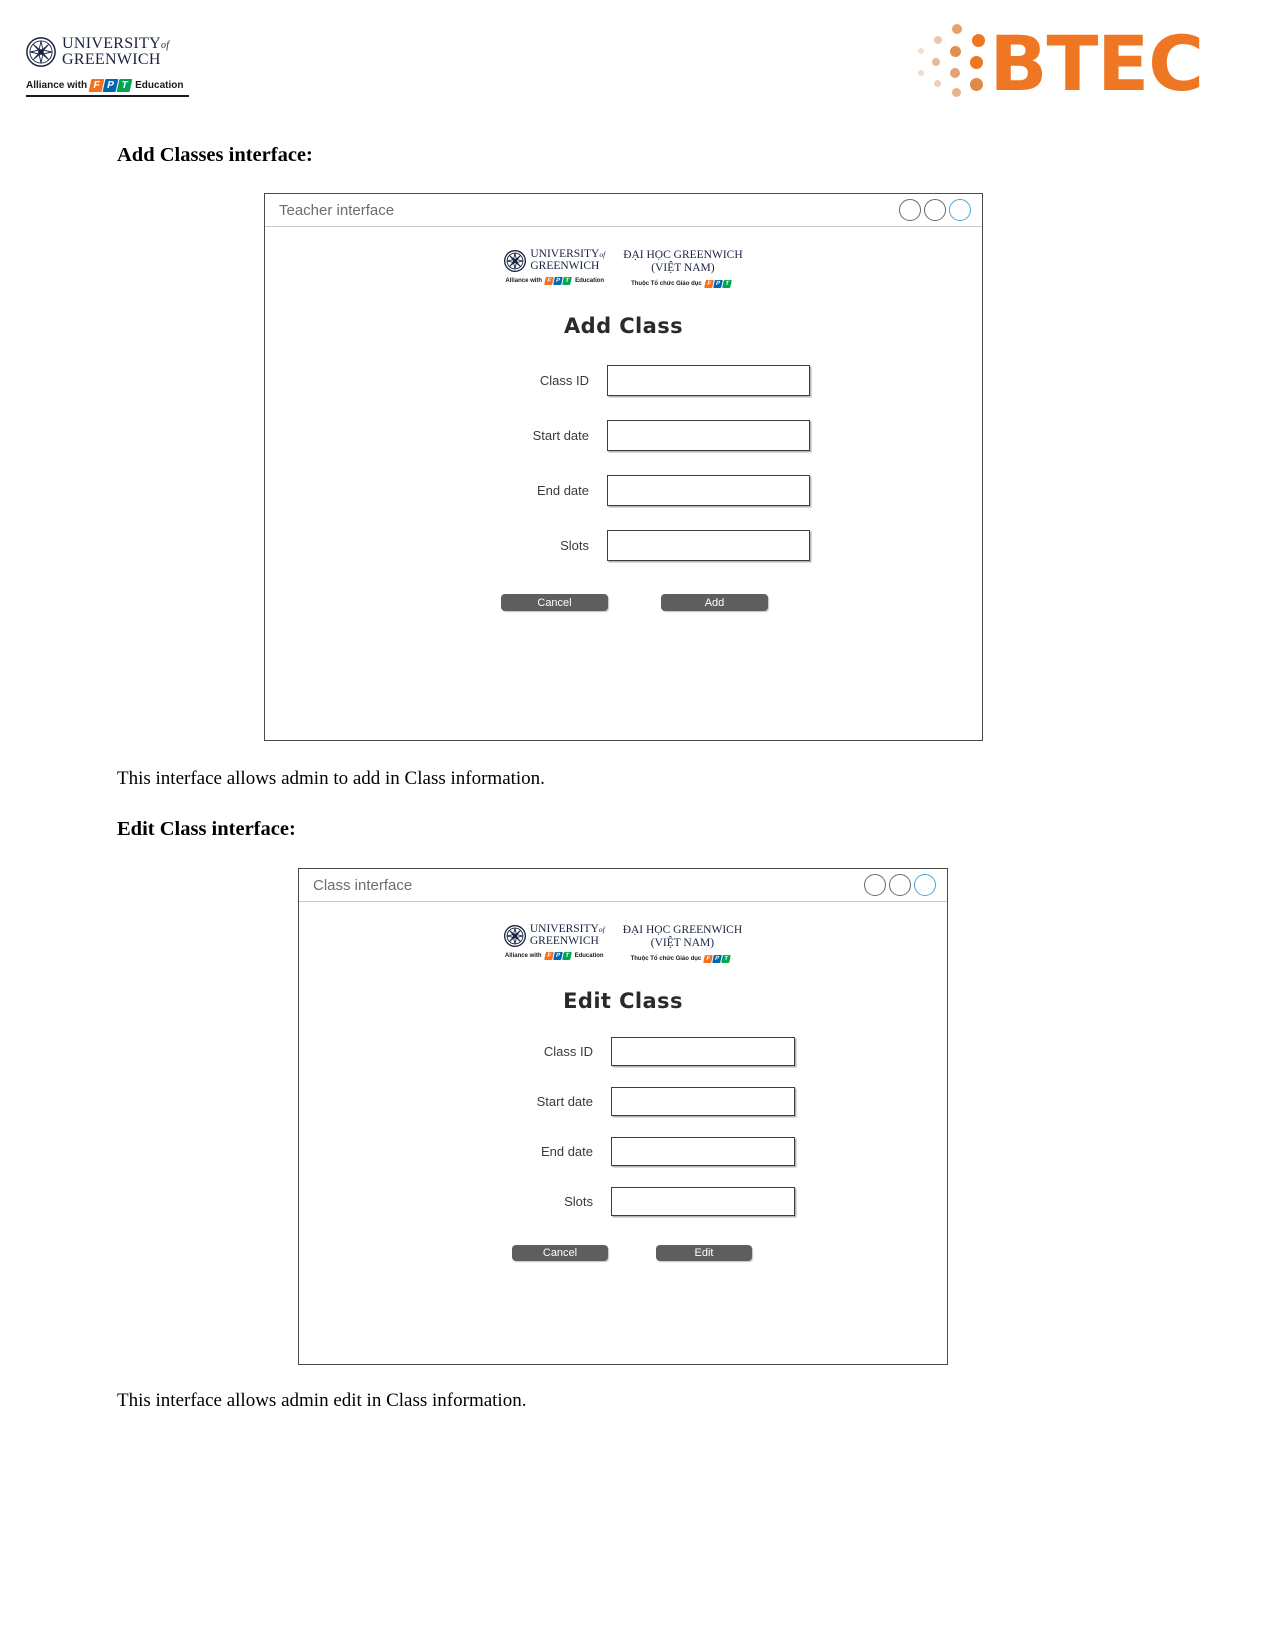  What do you see at coordinates (623, 885) in the screenshot?
I see `window-titlebar: Class interface` at bounding box center [623, 885].